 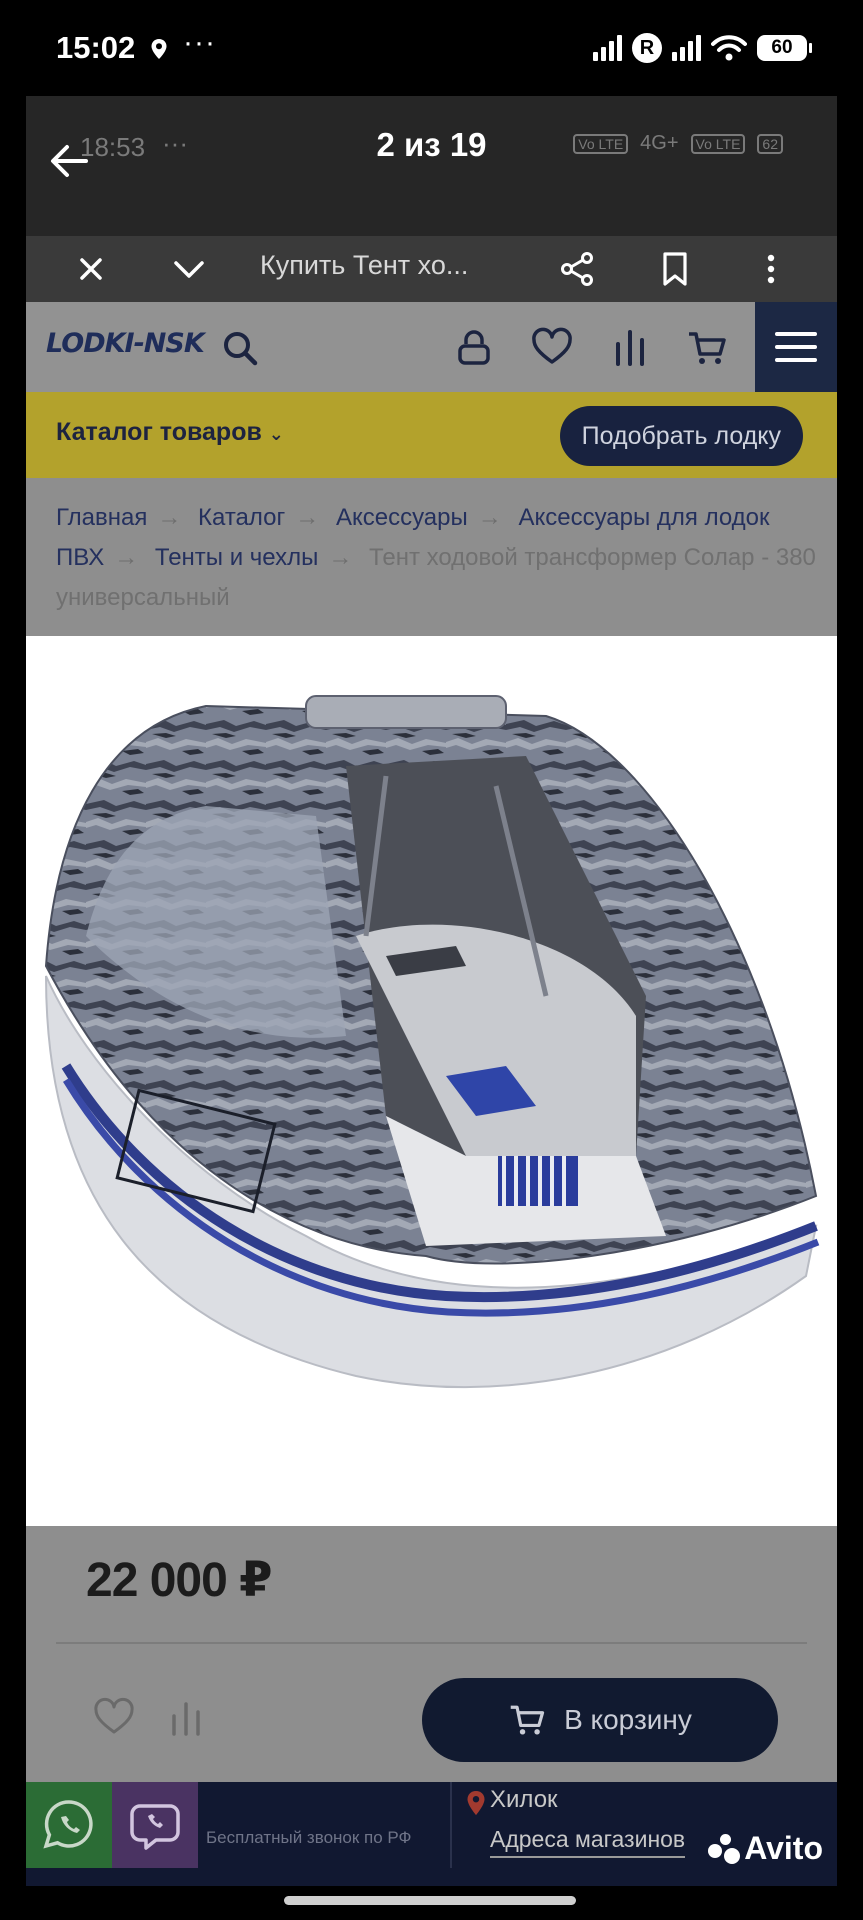 I want to click on product-price: 22 000 ₽, so click(x=179, y=1580).